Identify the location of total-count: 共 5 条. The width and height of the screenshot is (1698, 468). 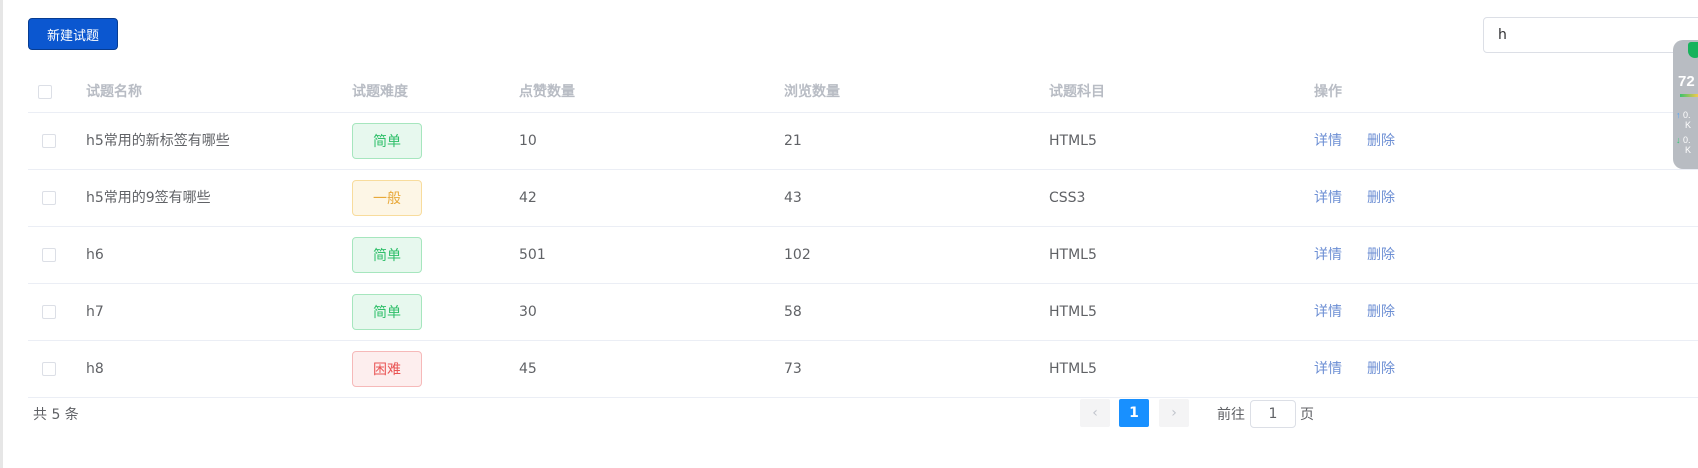
(56, 415).